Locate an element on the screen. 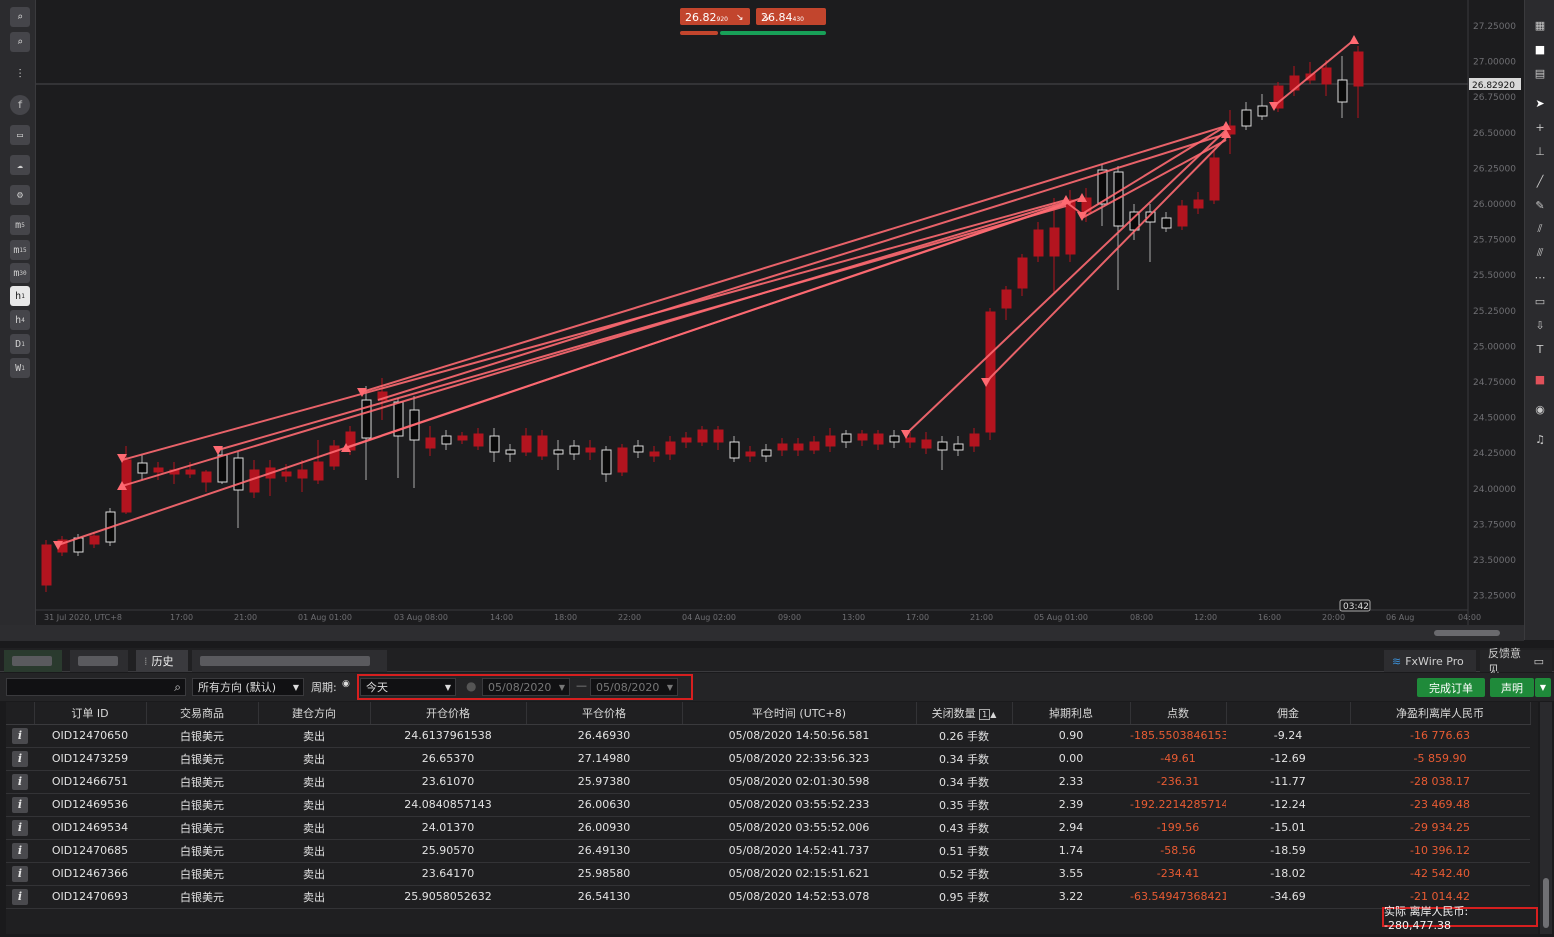  complete-orders-button: 完成订单 is located at coordinates (1451, 687).